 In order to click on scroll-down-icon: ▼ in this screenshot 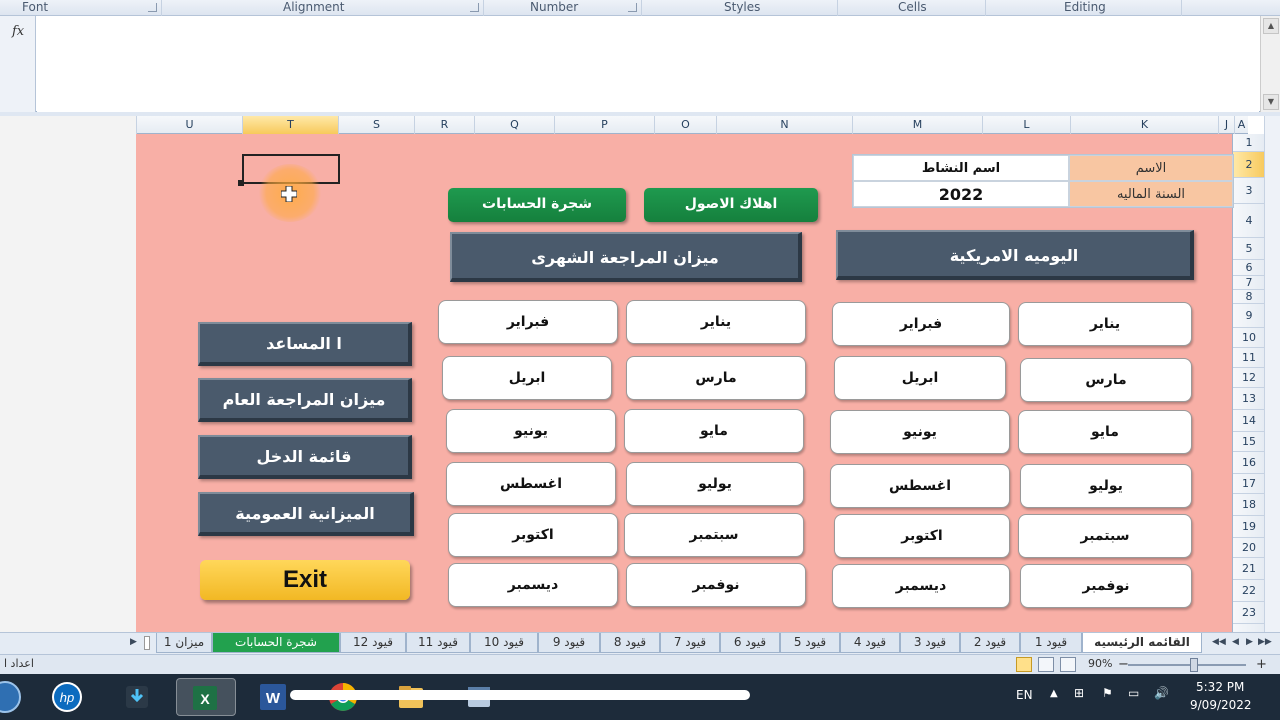, I will do `click(1271, 102)`.